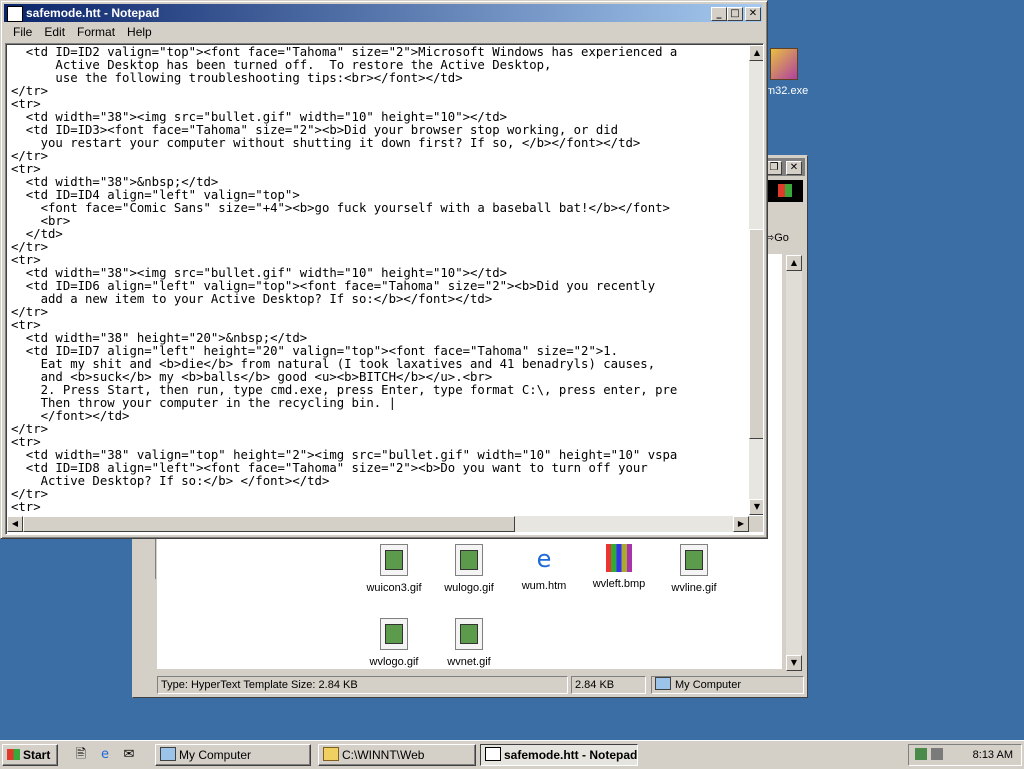  I want to click on network-icon, so click(921, 754).